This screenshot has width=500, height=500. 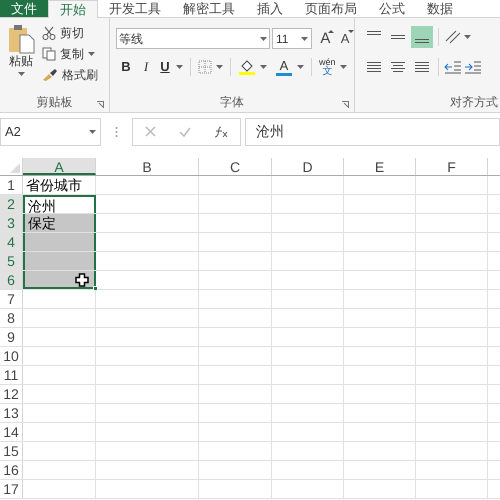 I want to click on borders-icon, so click(x=205, y=67).